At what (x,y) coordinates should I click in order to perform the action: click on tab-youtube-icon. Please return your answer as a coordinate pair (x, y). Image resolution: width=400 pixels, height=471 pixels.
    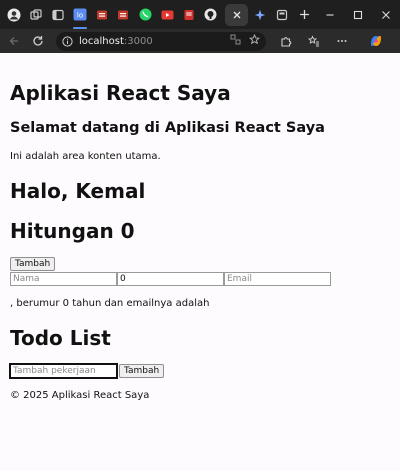
    Looking at the image, I should click on (167, 15).